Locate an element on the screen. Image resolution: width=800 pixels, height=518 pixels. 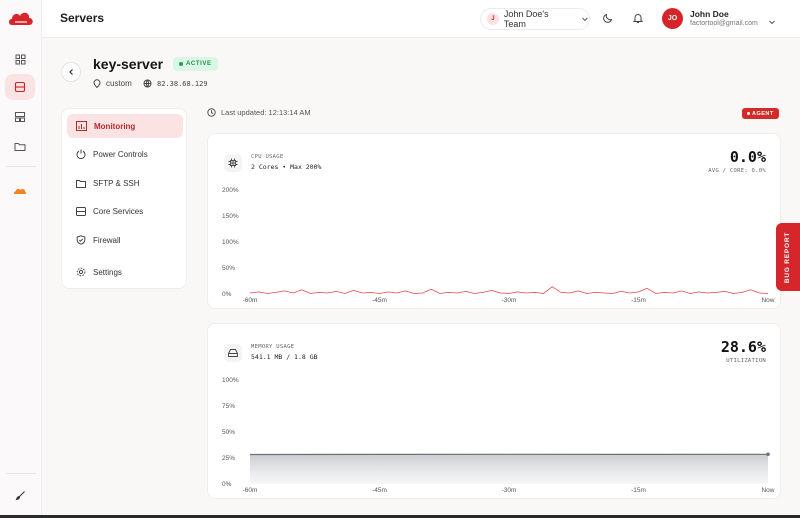
menu-label: Settings is located at coordinates (107, 272).